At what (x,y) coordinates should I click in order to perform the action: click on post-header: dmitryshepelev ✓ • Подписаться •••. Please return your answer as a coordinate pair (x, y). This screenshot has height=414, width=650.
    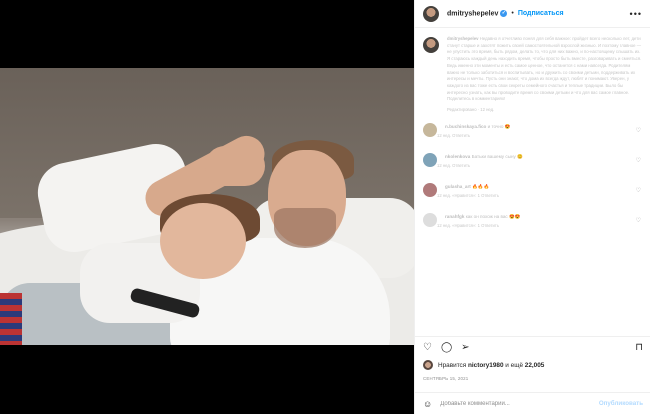
    Looking at the image, I should click on (532, 14).